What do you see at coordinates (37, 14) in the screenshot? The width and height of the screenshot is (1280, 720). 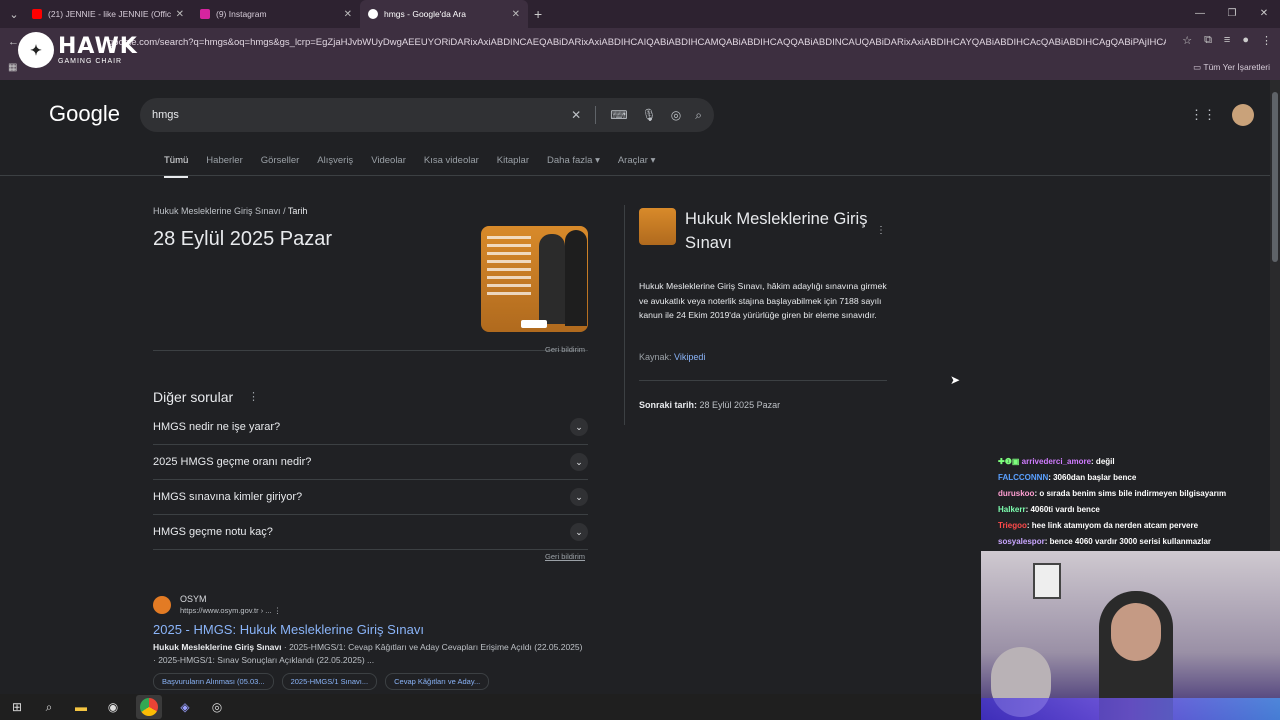 I see `youtube-icon` at bounding box center [37, 14].